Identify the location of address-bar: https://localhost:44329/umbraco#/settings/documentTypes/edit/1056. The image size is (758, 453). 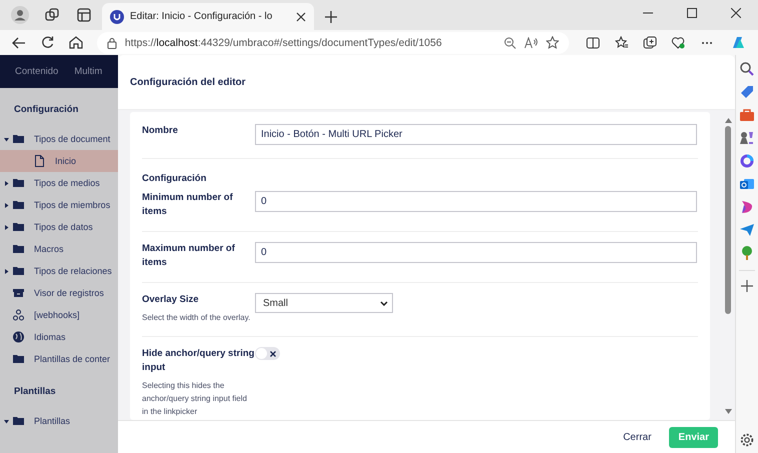
(332, 43).